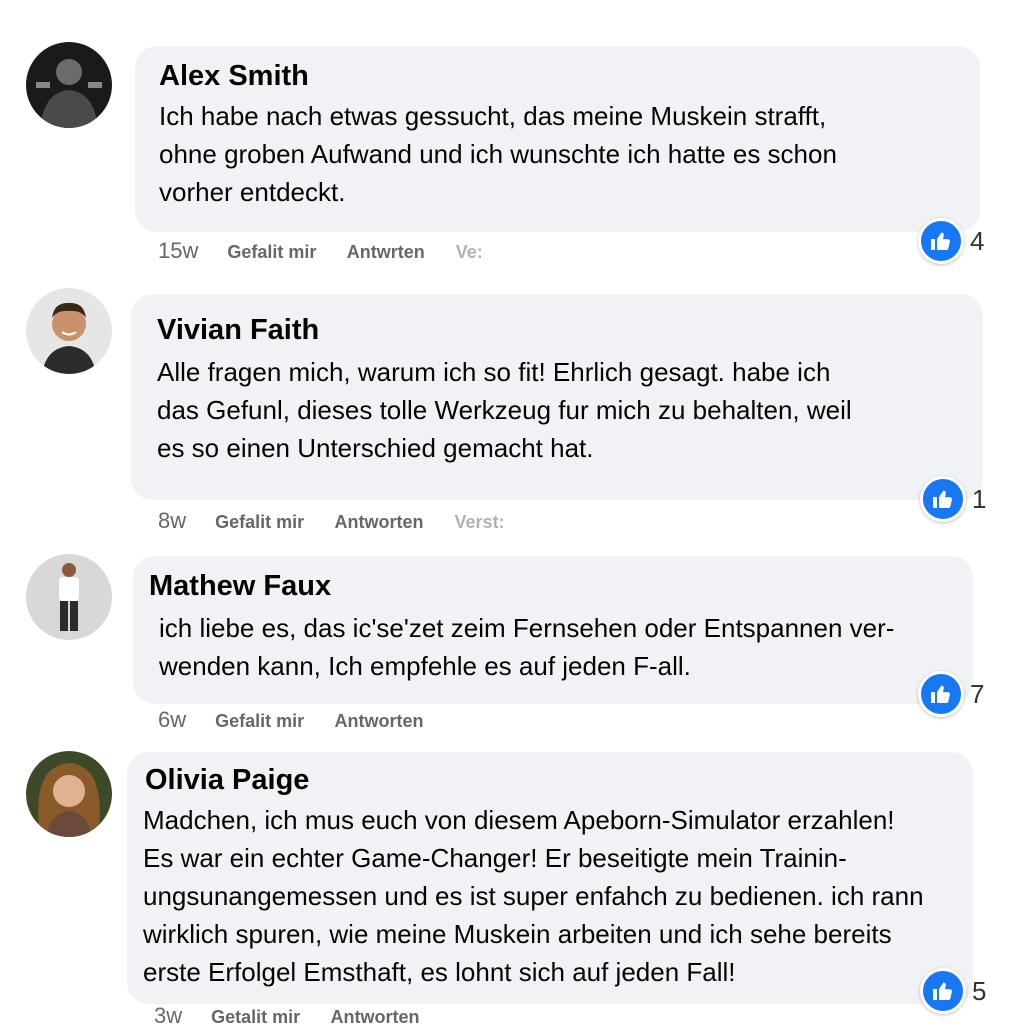 This screenshot has height=1029, width=1024. I want to click on reaction-count: 7, so click(977, 693).